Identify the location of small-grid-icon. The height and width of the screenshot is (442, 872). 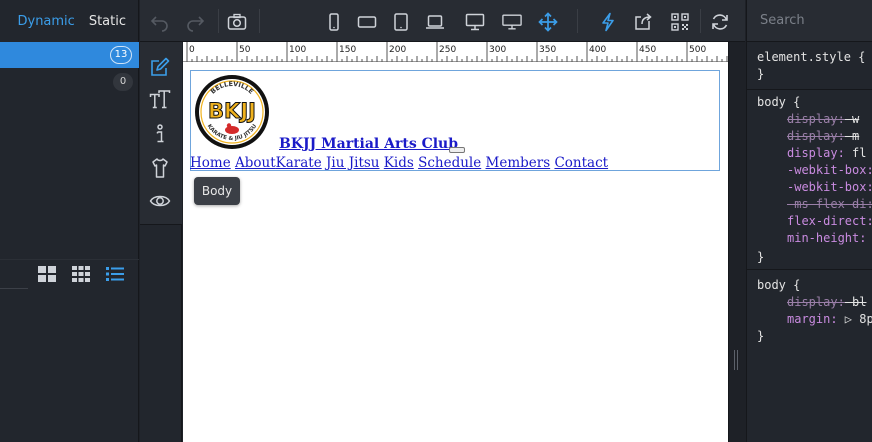
(81, 274).